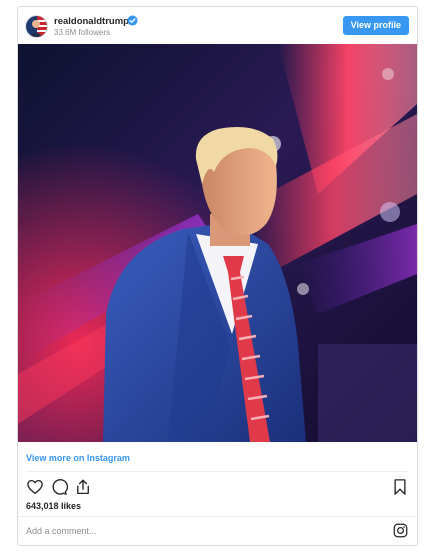 This screenshot has height=559, width=441. Describe the element at coordinates (82, 32) in the screenshot. I see `follower-count: 33.6M followers` at that location.